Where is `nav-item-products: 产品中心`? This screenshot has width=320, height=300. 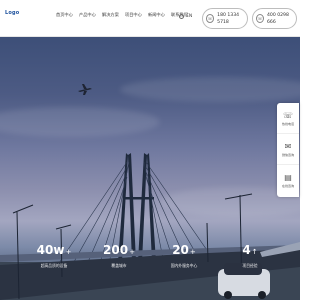
nav-item-products: 产品中心 is located at coordinates (90, 14).